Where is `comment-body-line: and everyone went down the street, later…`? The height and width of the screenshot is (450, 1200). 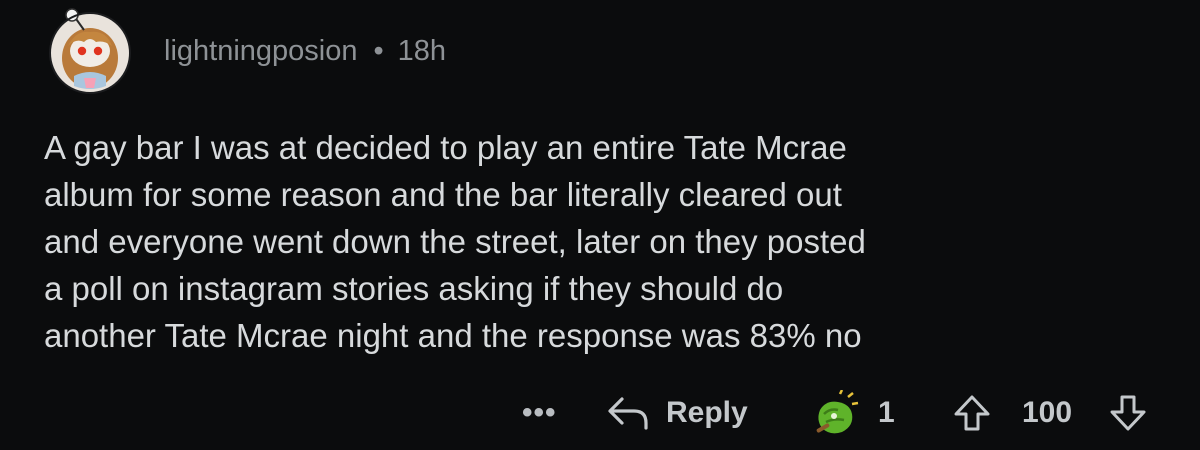 comment-body-line: and everyone went down the street, later… is located at coordinates (455, 241).